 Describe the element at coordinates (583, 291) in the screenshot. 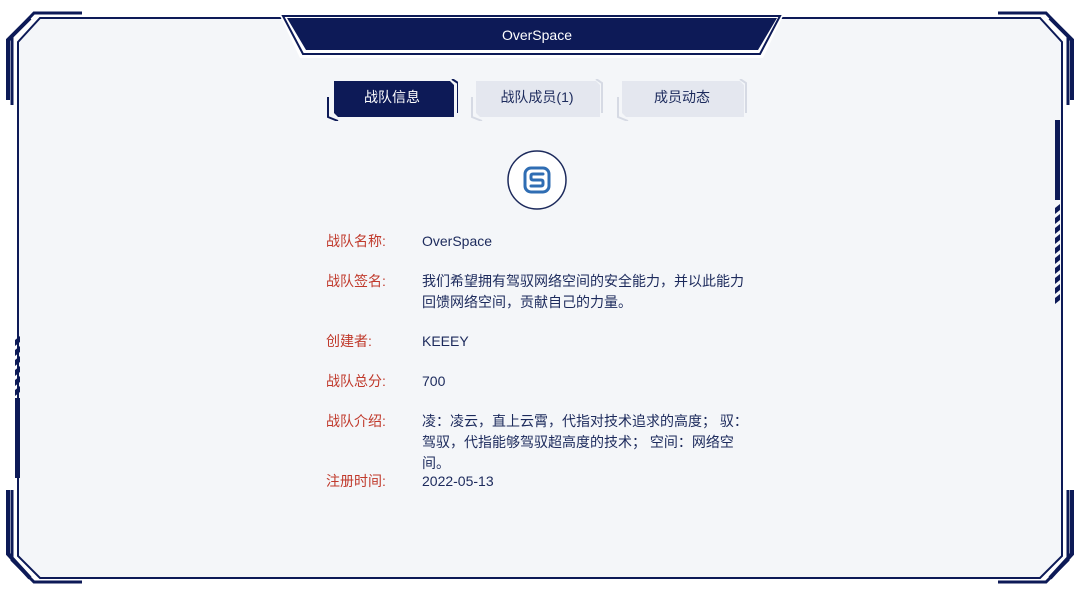

I see `team-signature-value: 我们希望拥有驾驭网络空间的安全能力，并以此能力回馈网络空间，贡献自己的力量。` at that location.